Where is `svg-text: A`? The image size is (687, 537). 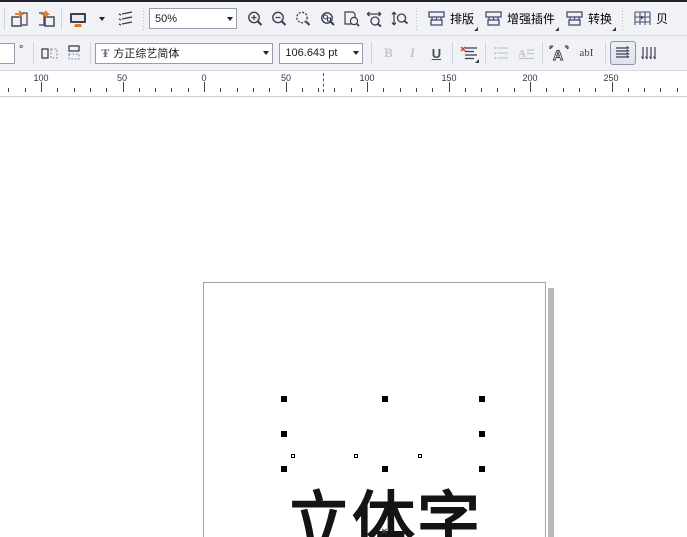 svg-text: A is located at coordinates (558, 55).